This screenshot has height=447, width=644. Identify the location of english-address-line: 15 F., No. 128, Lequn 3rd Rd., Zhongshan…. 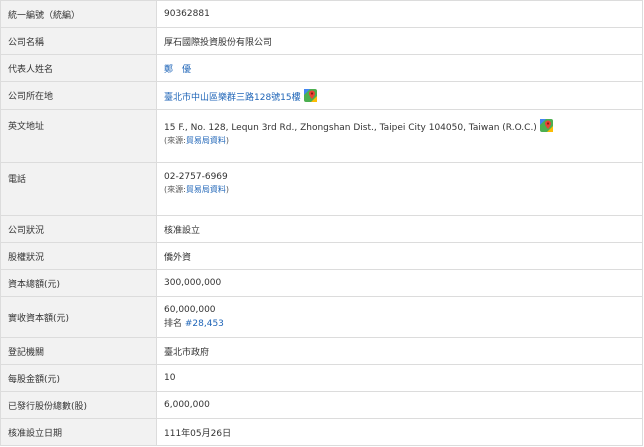
(399, 126).